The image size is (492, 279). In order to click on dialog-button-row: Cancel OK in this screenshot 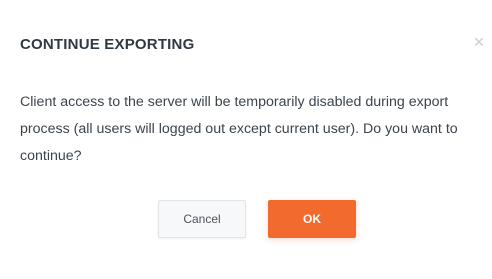, I will do `click(246, 219)`.